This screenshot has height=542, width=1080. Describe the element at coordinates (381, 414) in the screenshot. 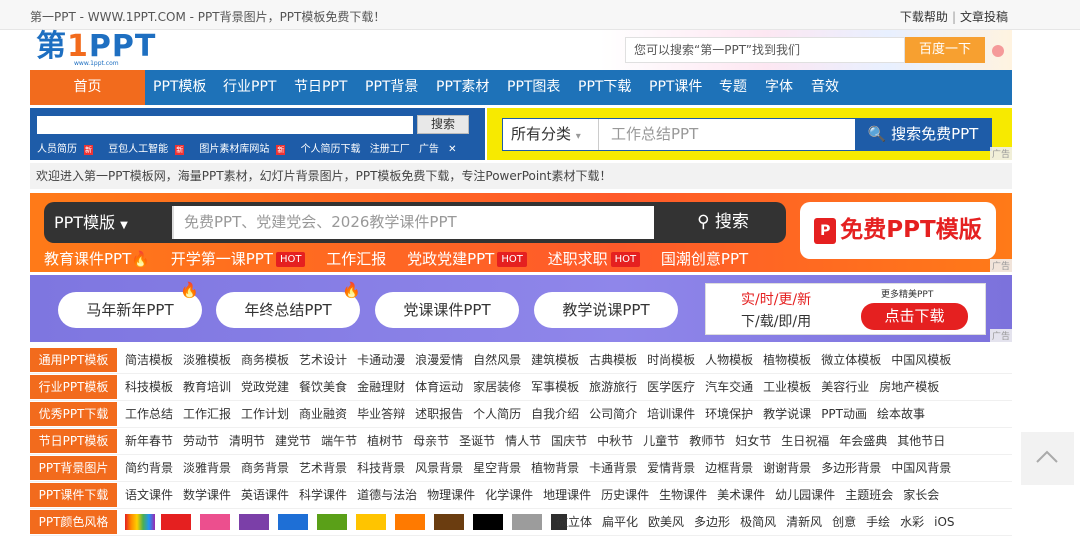

I see `category-link: 毕业答辩` at that location.